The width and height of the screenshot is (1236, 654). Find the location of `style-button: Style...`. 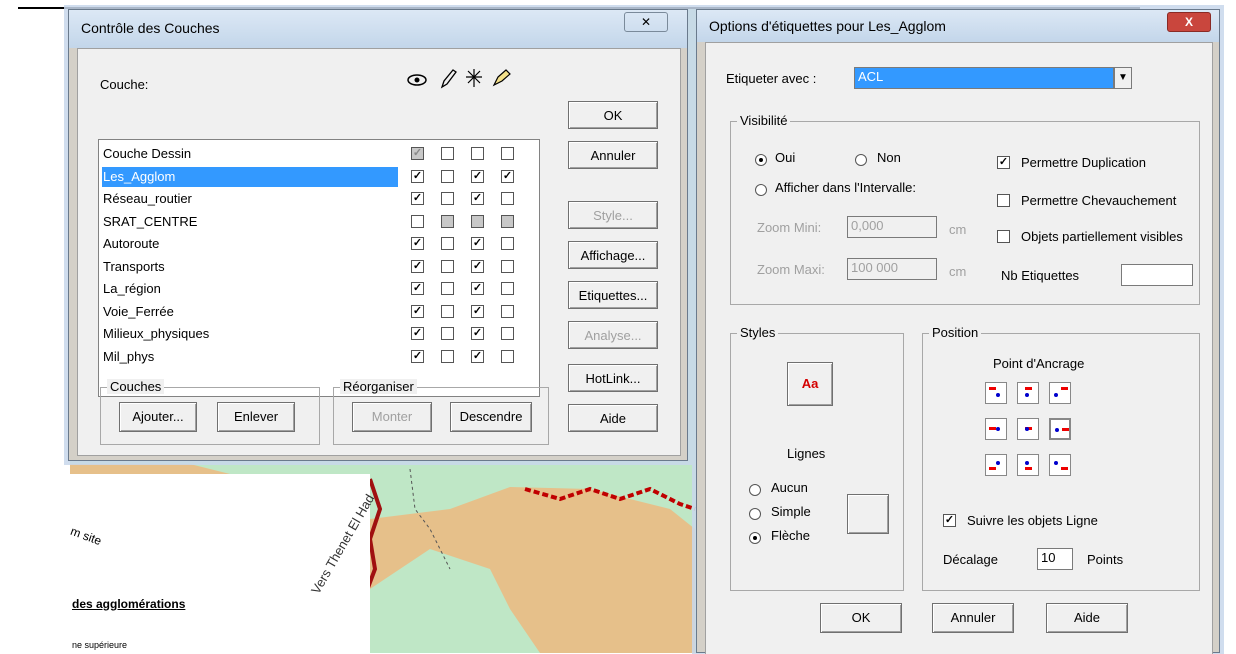

style-button: Style... is located at coordinates (613, 215).